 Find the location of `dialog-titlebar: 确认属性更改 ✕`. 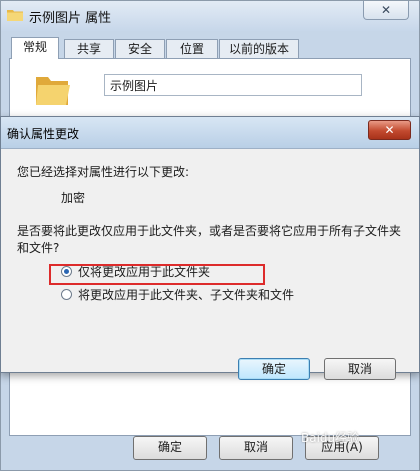

dialog-titlebar: 确认属性更改 ✕ is located at coordinates (210, 133).